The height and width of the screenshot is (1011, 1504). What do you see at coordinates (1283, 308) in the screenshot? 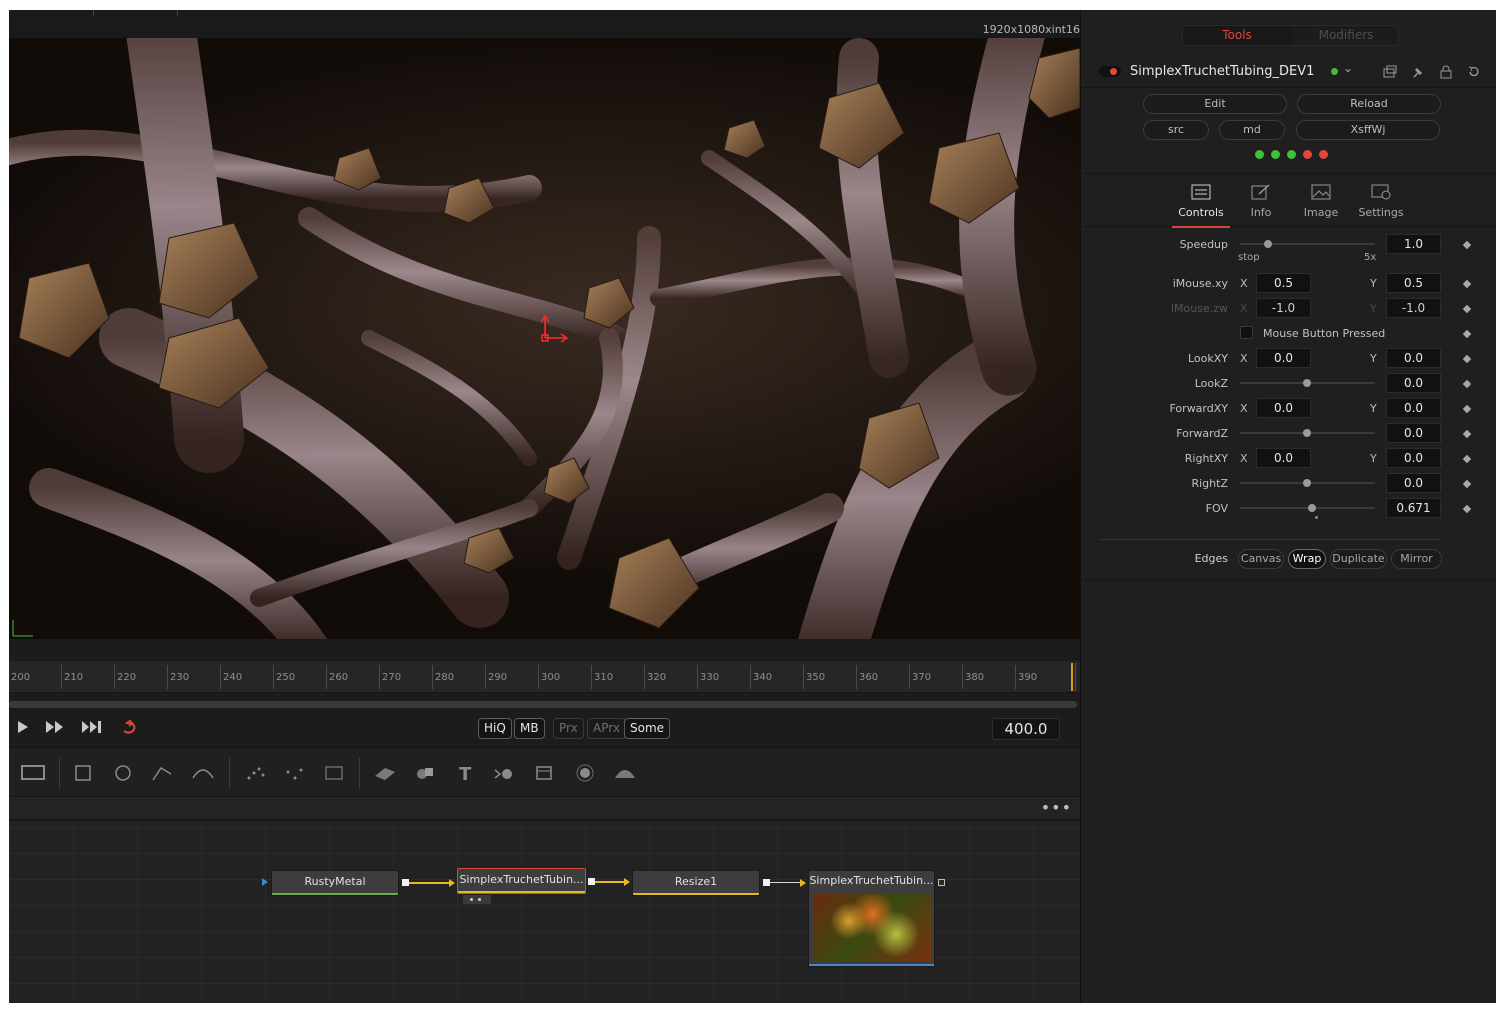
I see `imouse-z-field: -1.0` at bounding box center [1283, 308].